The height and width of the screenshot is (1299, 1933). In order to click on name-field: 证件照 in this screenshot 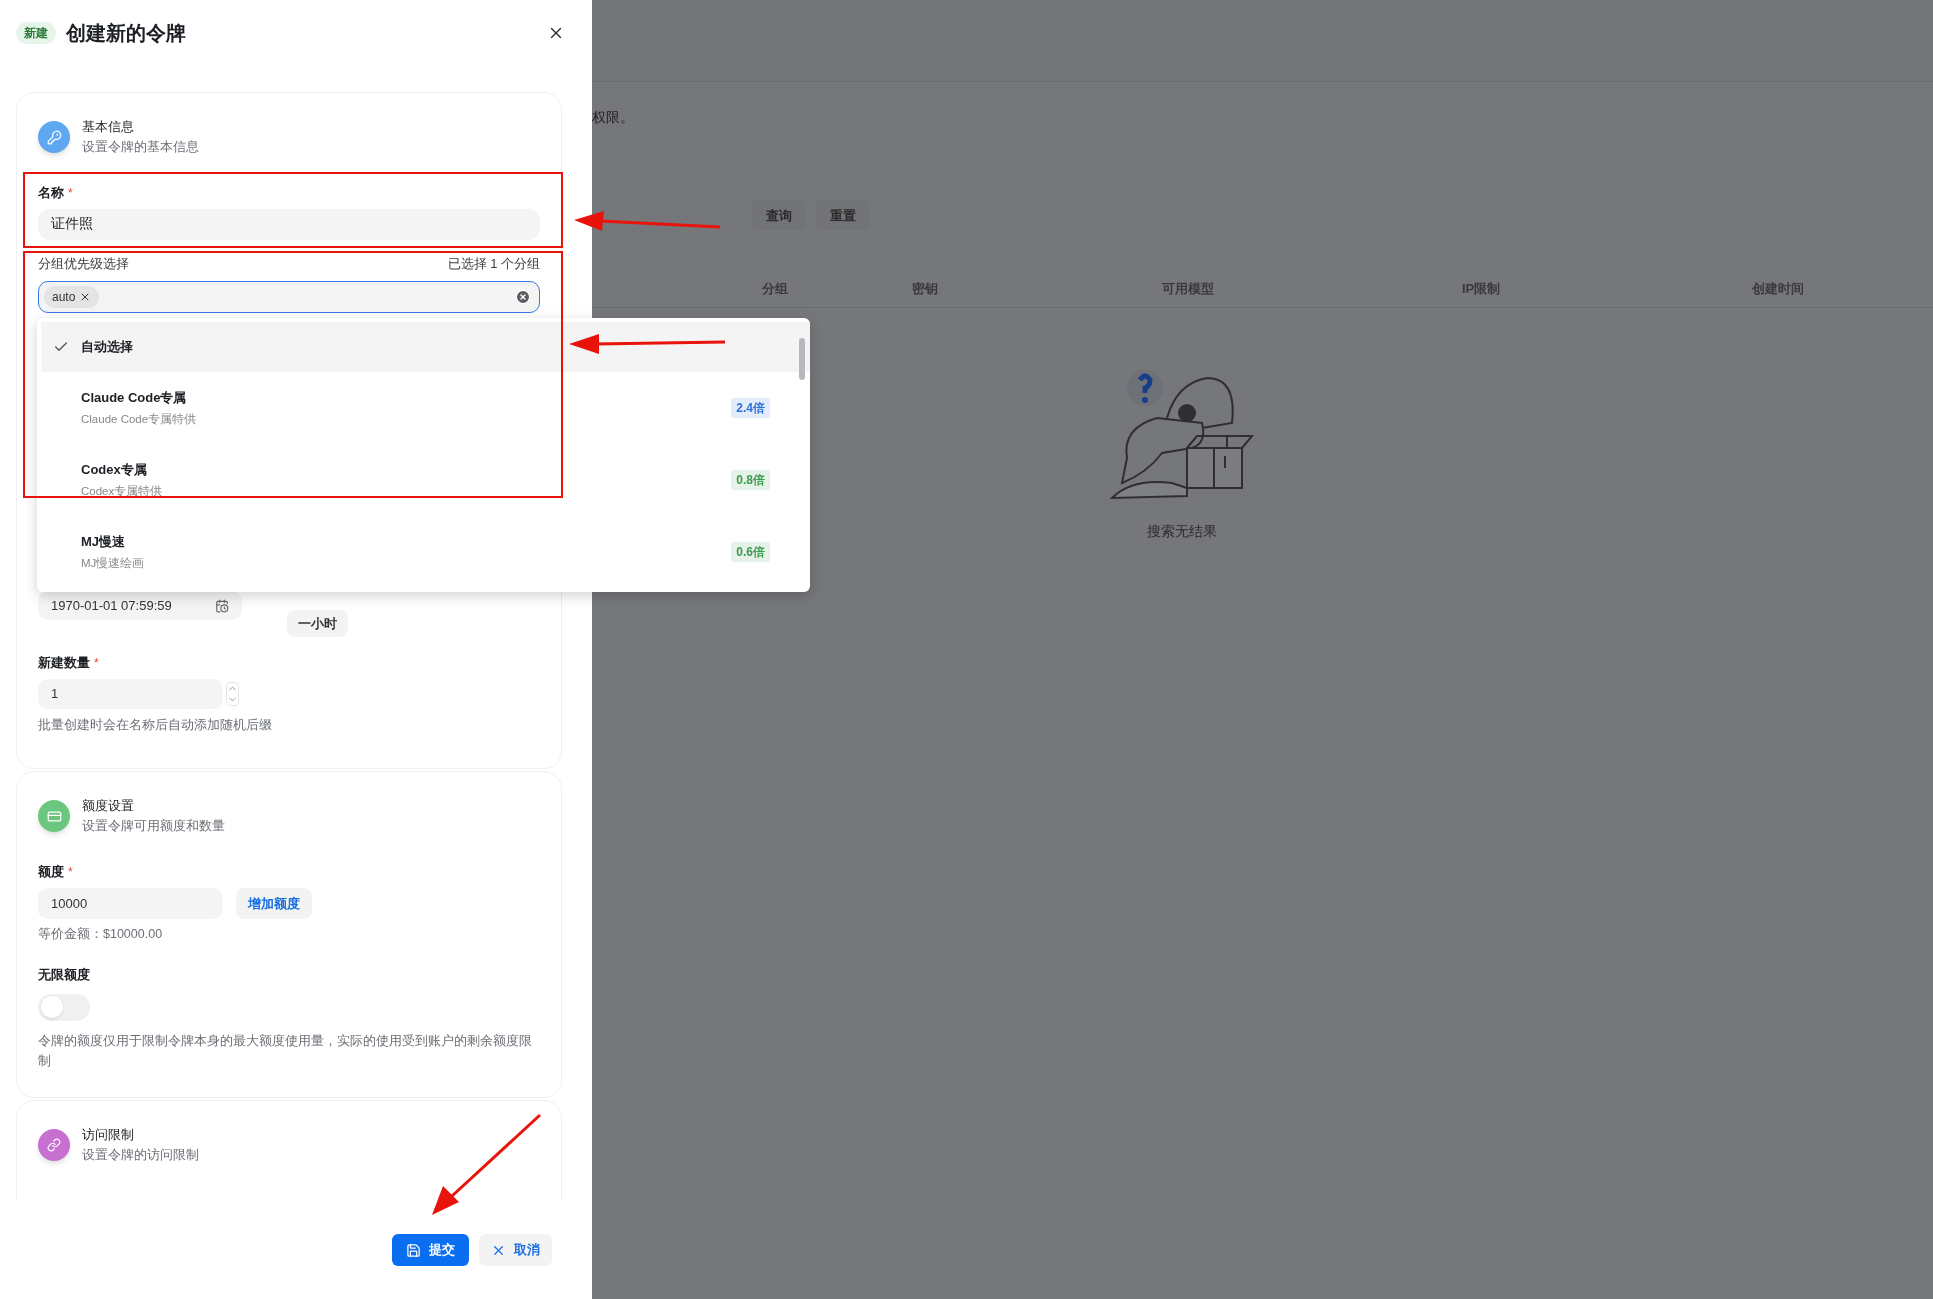, I will do `click(289, 224)`.